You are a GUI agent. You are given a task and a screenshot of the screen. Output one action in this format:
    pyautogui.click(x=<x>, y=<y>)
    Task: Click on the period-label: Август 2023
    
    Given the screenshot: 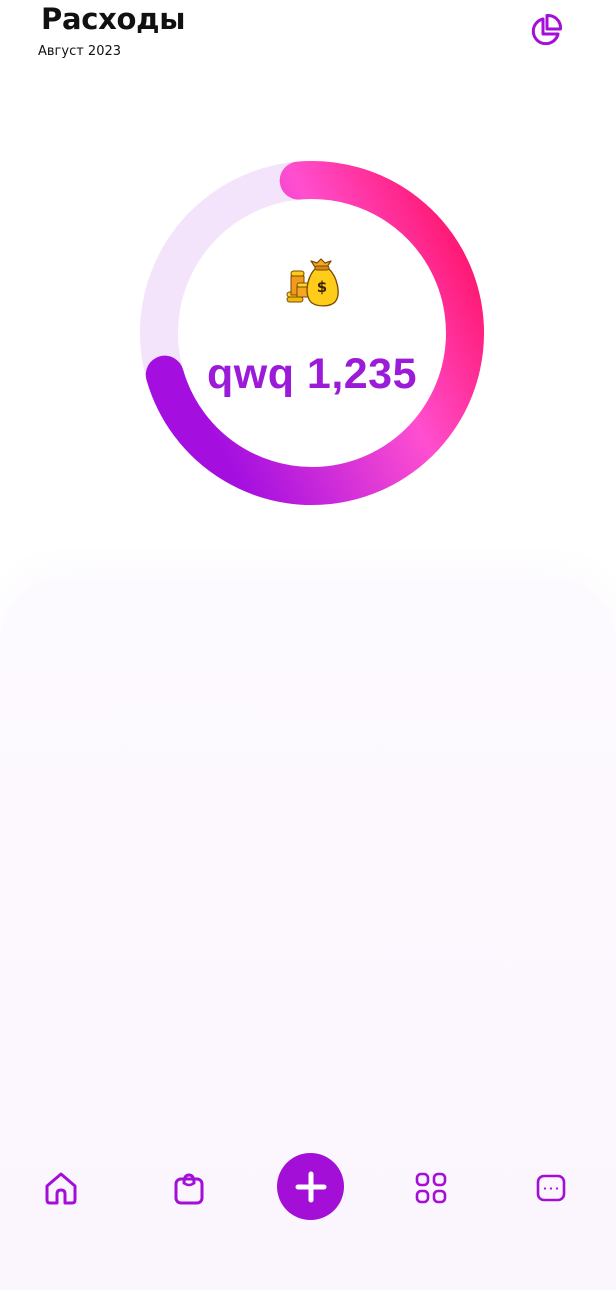 What is the action you would take?
    pyautogui.click(x=79, y=51)
    